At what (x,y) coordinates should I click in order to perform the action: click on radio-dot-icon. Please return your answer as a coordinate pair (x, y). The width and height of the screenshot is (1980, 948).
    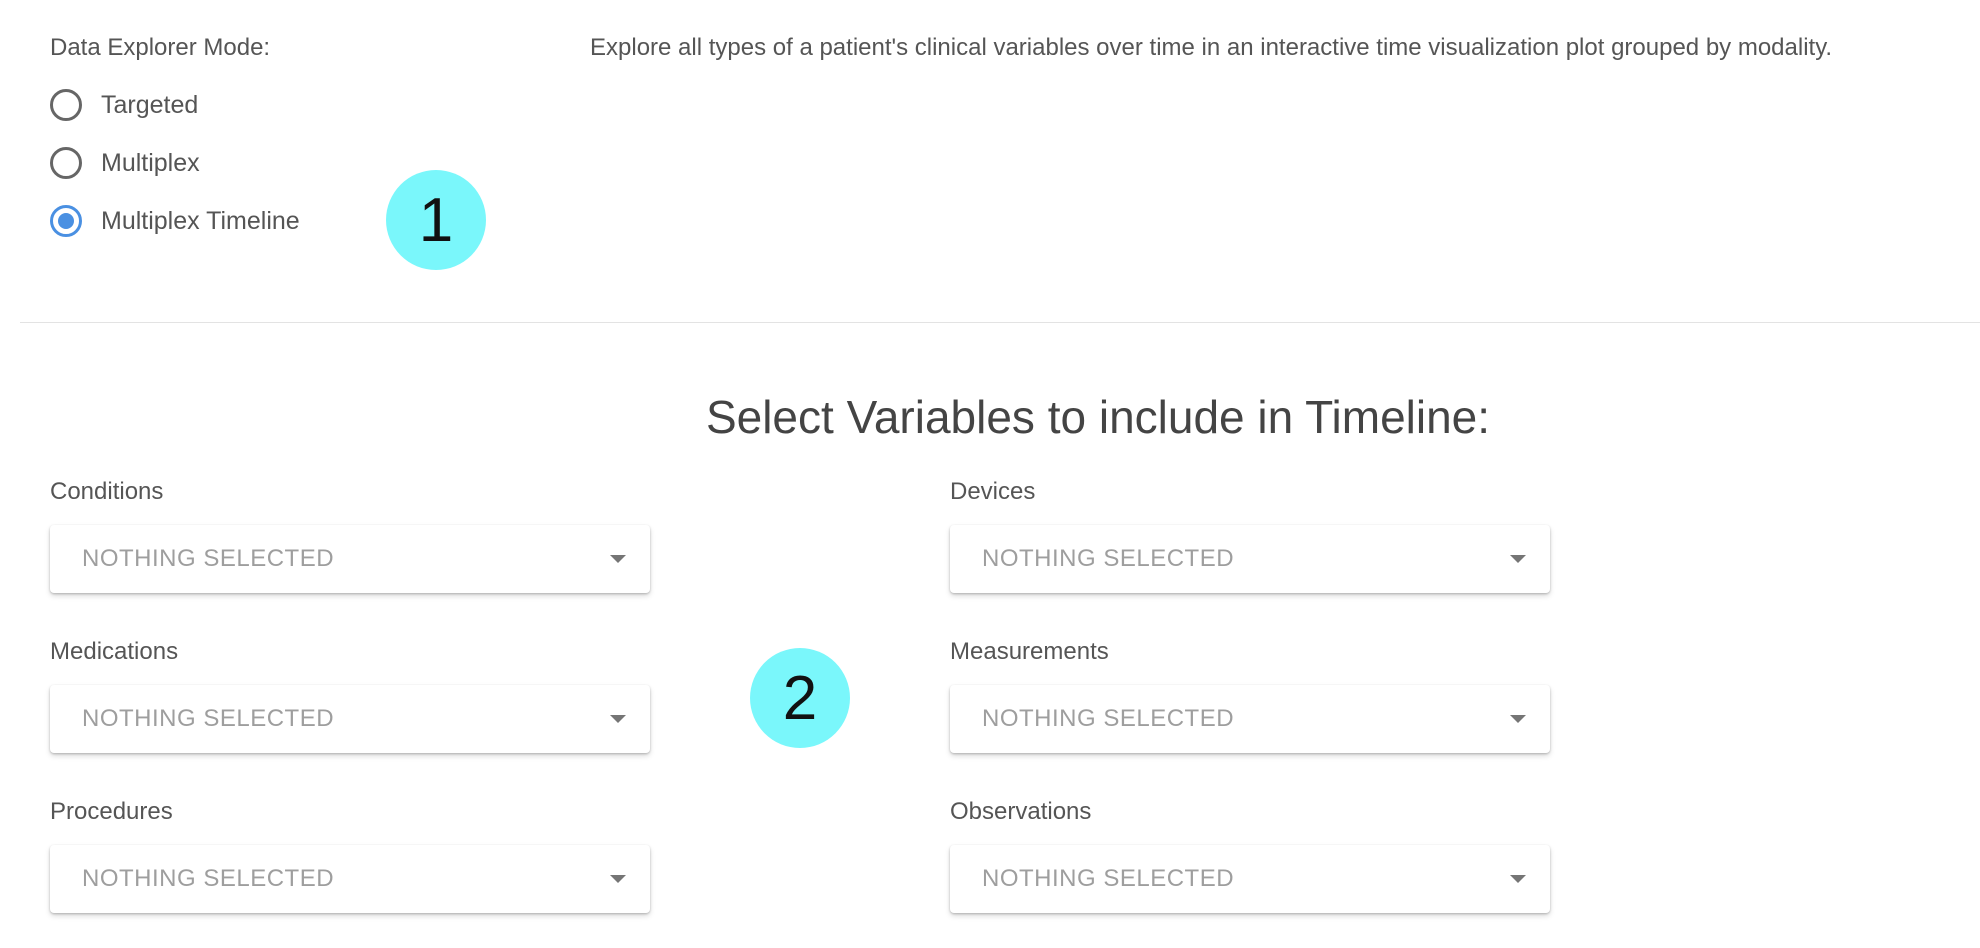
    Looking at the image, I should click on (66, 221).